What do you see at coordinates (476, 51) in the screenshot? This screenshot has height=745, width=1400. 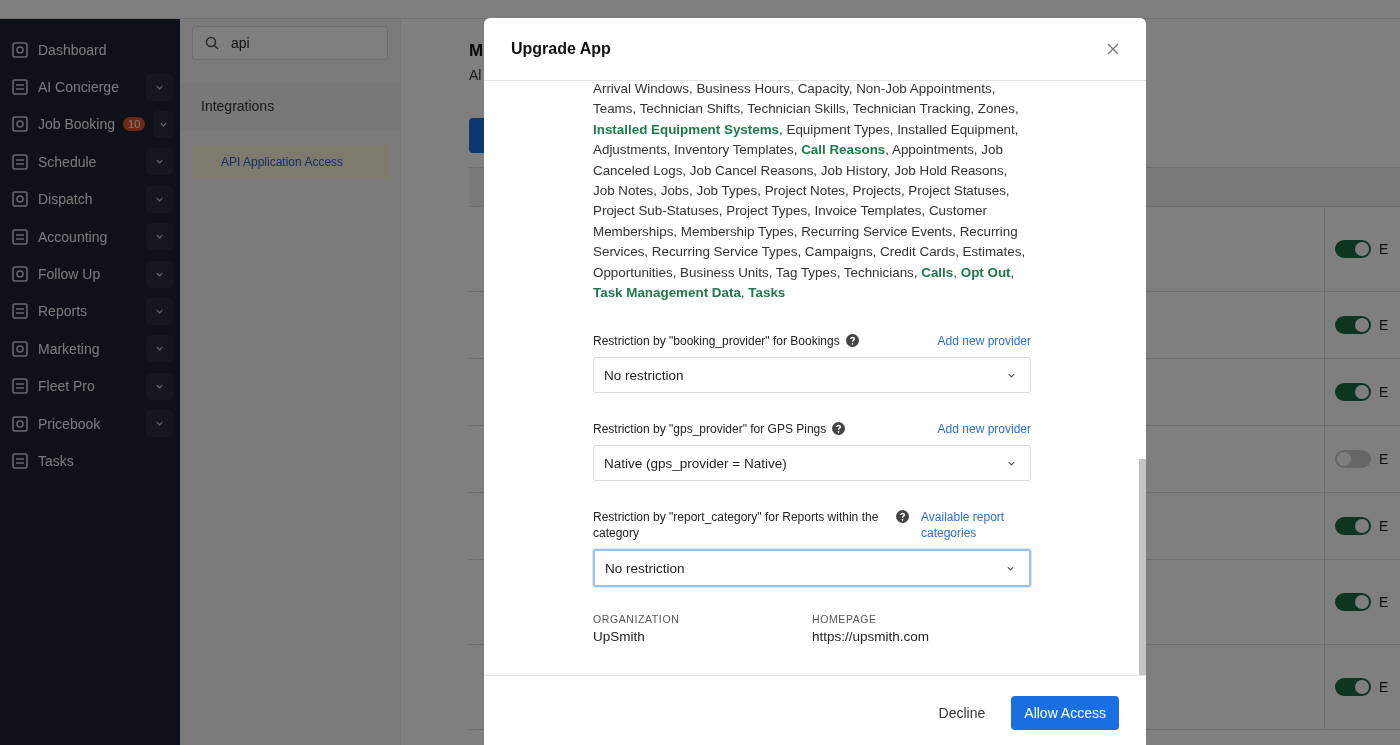 I see `page-title: M` at bounding box center [476, 51].